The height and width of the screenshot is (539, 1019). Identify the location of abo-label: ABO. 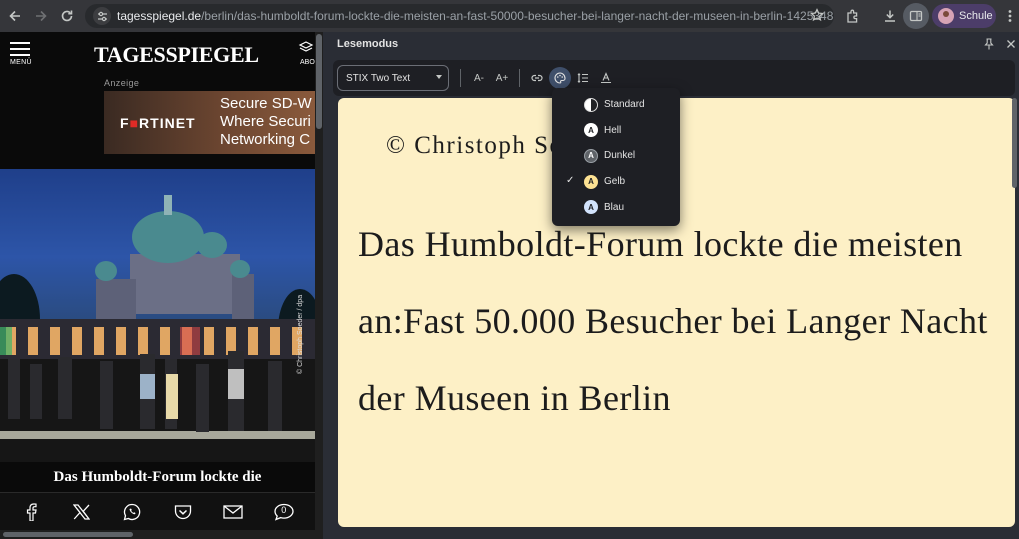
(307, 62).